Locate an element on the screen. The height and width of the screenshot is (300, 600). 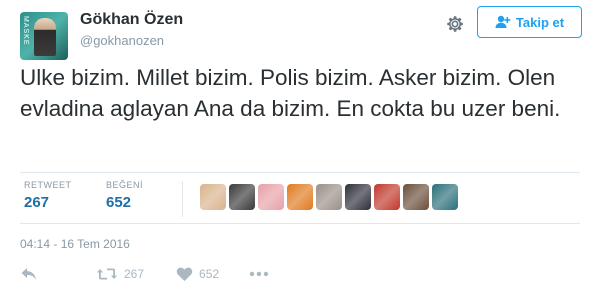
retweet-action-count: 267 is located at coordinates (134, 274).